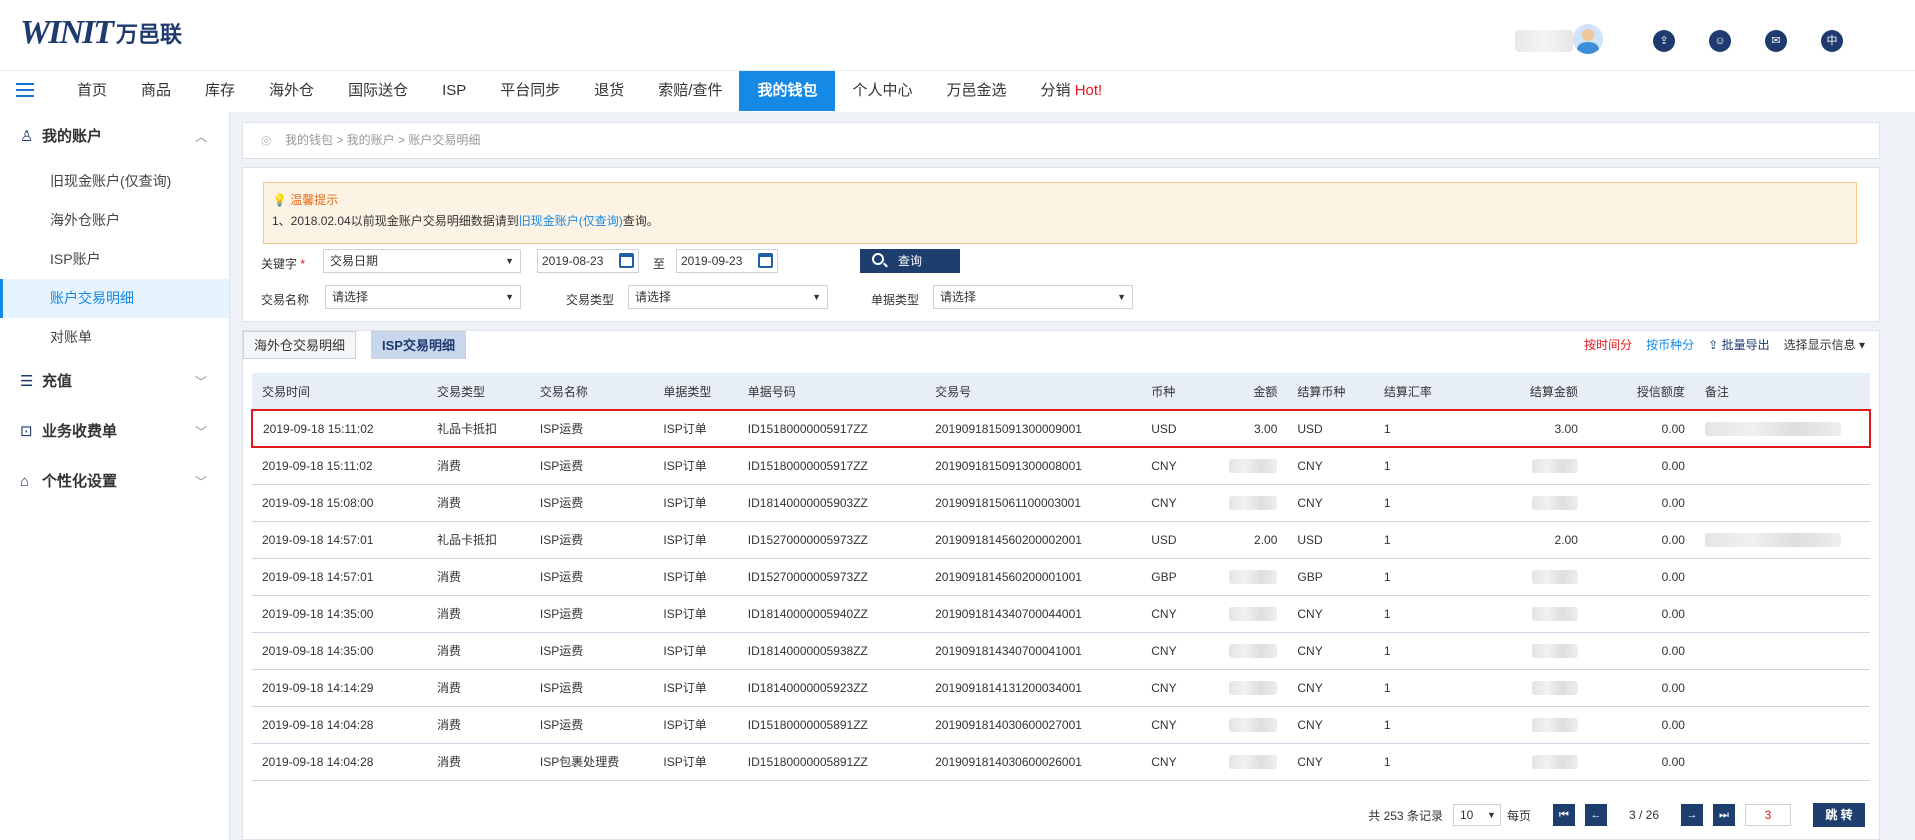 This screenshot has height=840, width=1915. Describe the element at coordinates (114, 382) in the screenshot. I see `sidebar-group-recharge: ☰ 充值 ﹀` at that location.